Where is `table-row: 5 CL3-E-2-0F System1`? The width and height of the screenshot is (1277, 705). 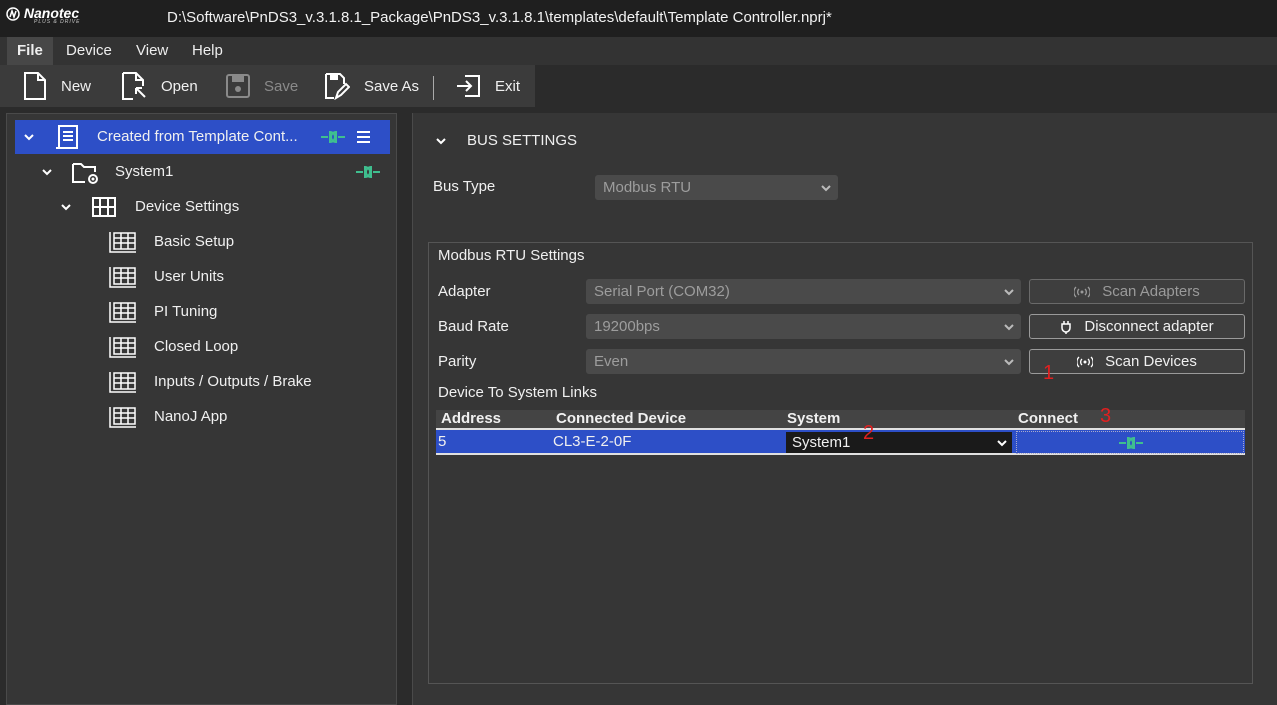
table-row: 5 CL3-E-2-0F System1 is located at coordinates (840, 441).